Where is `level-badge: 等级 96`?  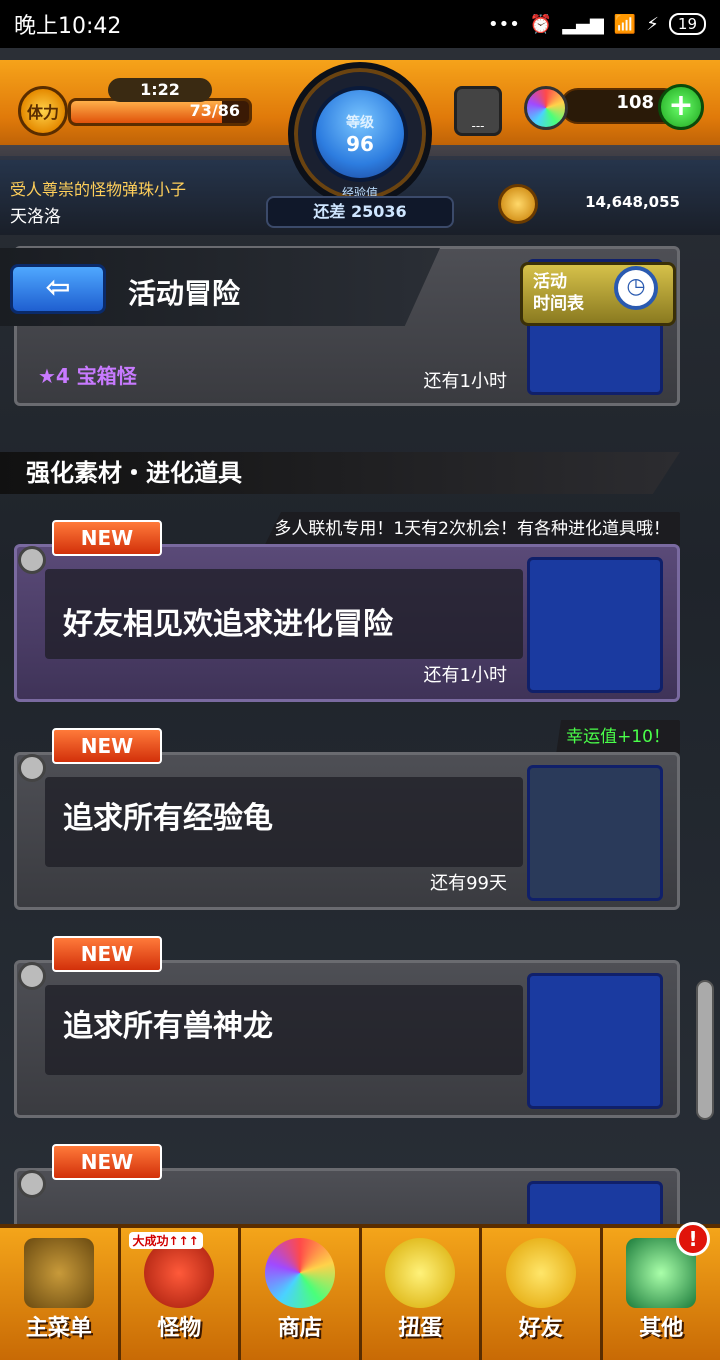
level-badge: 等级 96 is located at coordinates (360, 134).